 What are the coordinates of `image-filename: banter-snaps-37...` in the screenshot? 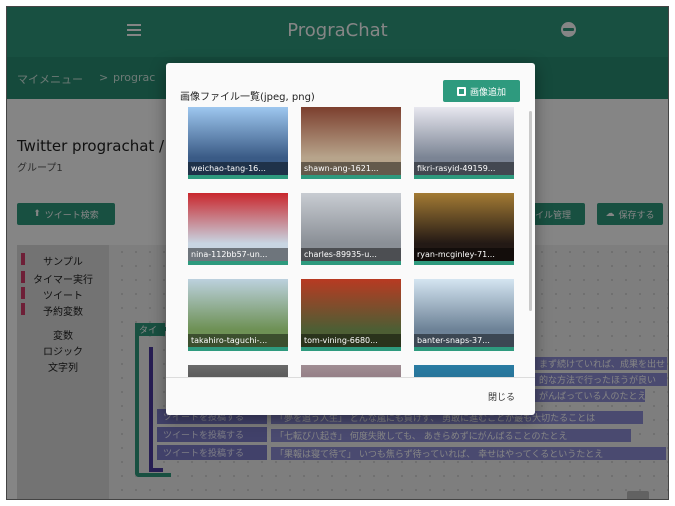 It's located at (464, 340).